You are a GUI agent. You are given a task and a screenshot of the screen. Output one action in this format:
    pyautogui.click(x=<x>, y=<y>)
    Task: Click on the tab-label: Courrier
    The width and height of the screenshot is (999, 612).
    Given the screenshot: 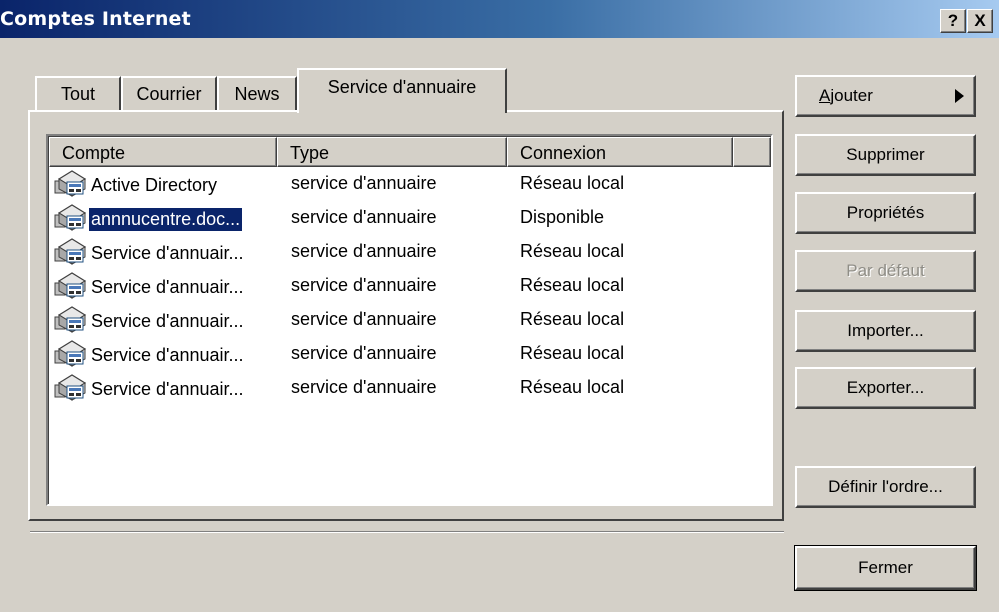 What is the action you would take?
    pyautogui.click(x=169, y=93)
    